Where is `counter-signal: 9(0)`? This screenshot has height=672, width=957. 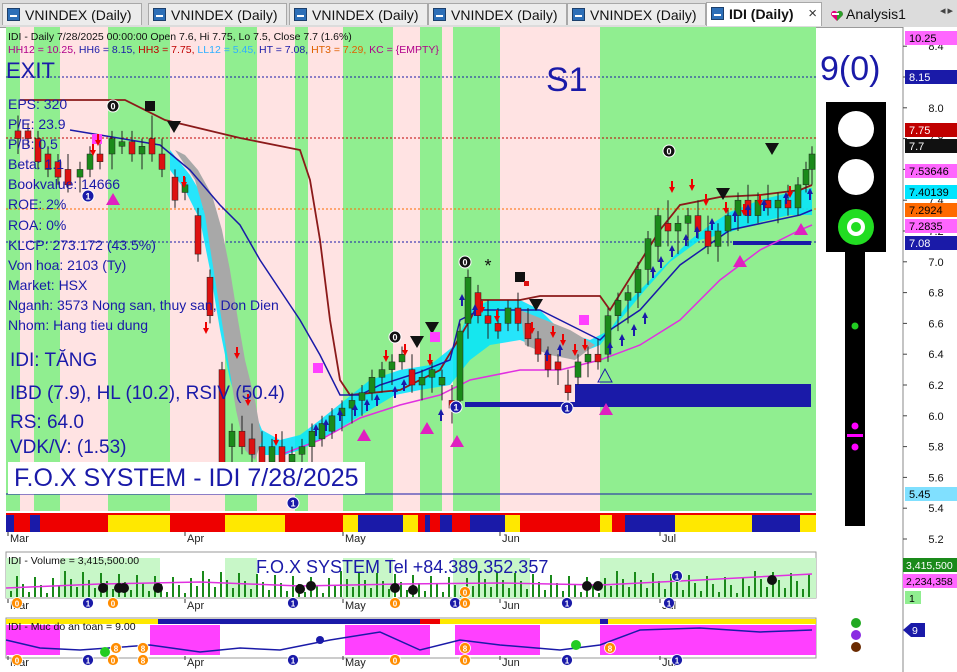 counter-signal: 9(0) is located at coordinates (850, 69).